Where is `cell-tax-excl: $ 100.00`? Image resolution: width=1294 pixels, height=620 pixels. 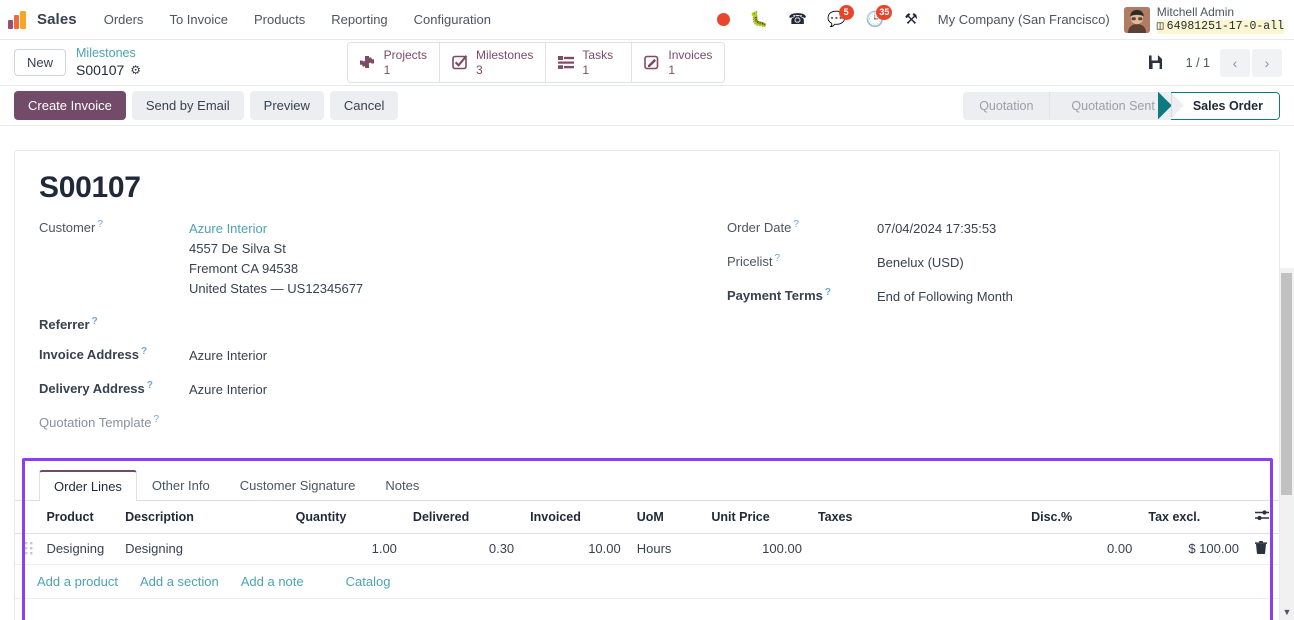
cell-tax-excl: $ 100.00 is located at coordinates (1193, 549).